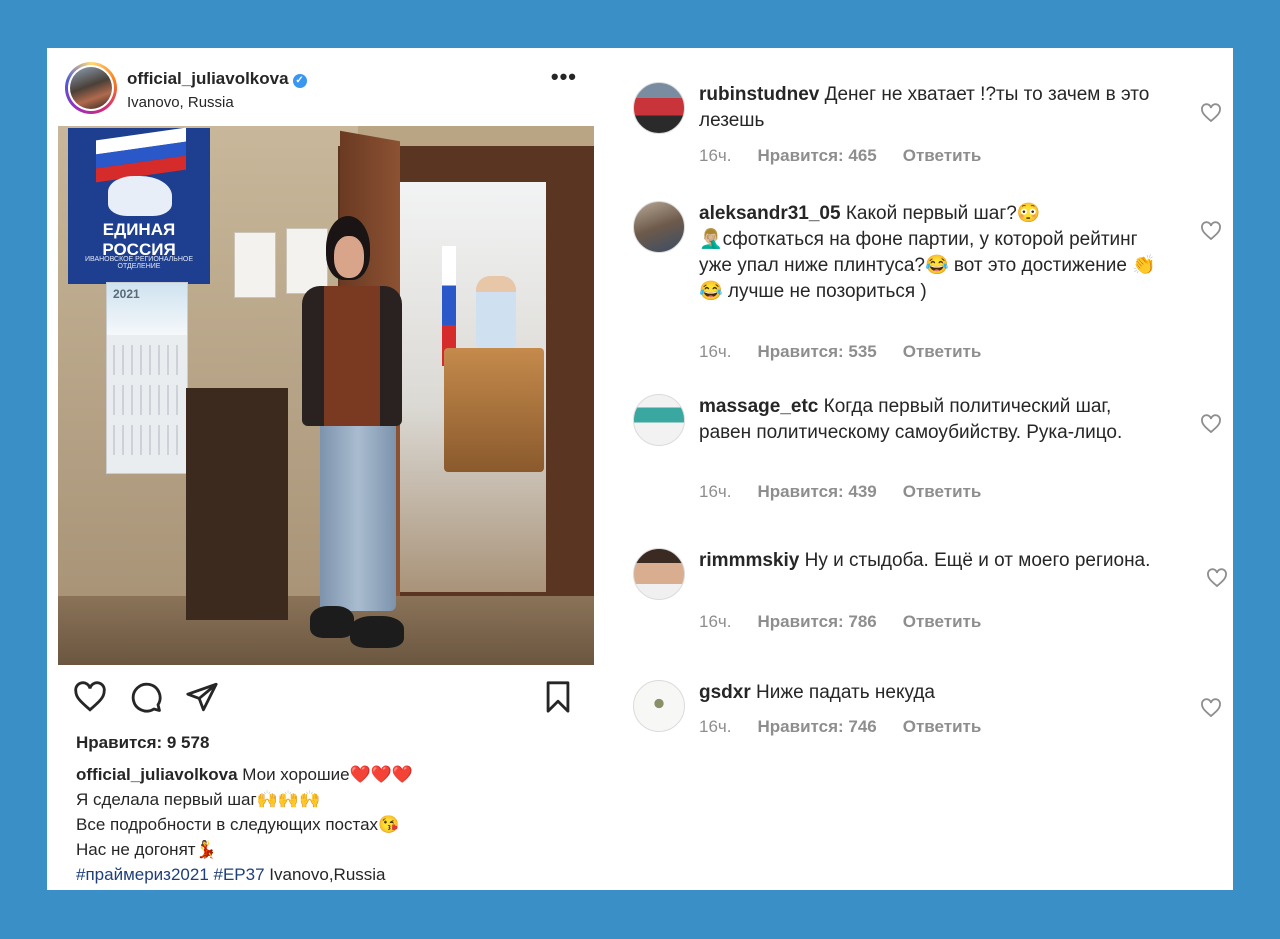 This screenshot has height=939, width=1280. I want to click on author-avatar, so click(91, 88).